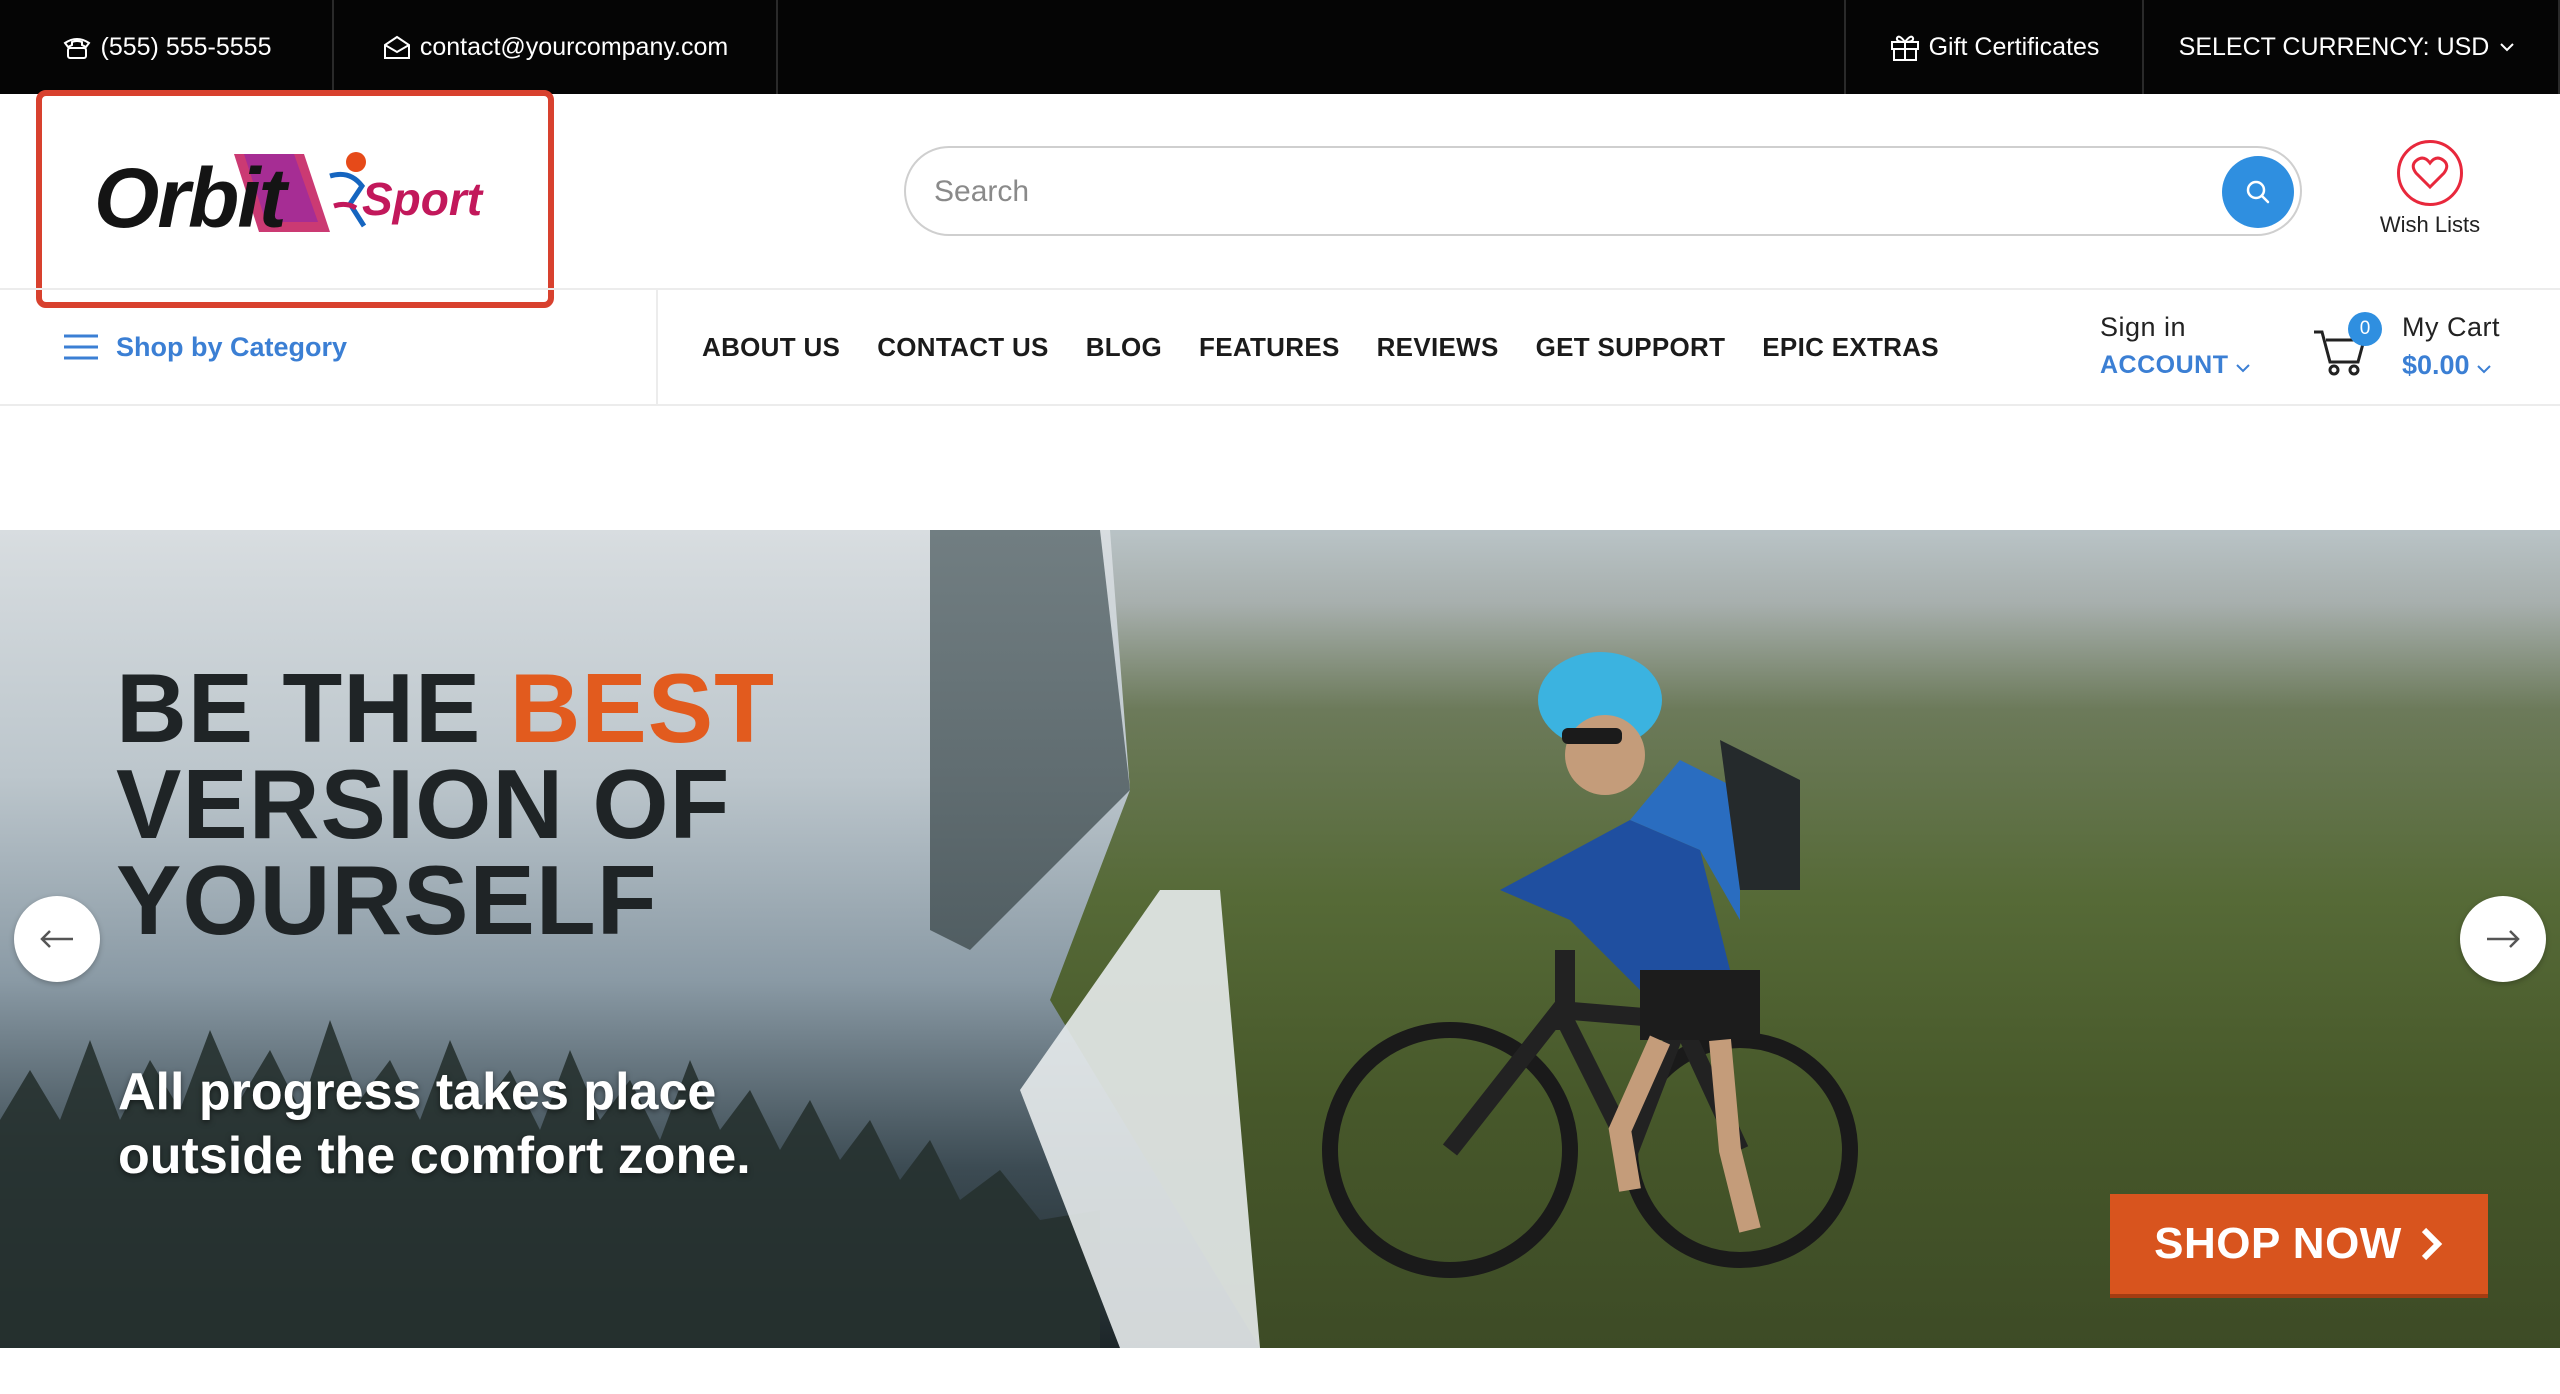 This screenshot has height=1394, width=2560. Describe the element at coordinates (2180, 346) in the screenshot. I see `account-menu: Sign in ACCOUNT` at that location.